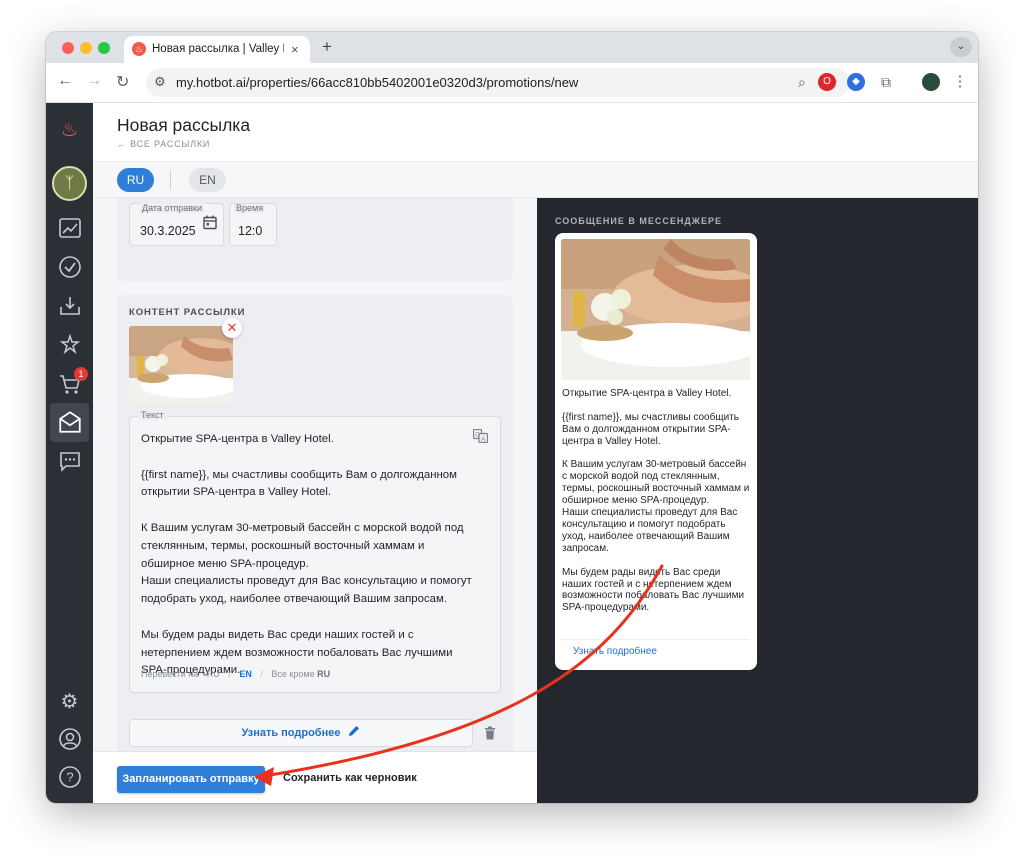 The image size is (1024, 864). Describe the element at coordinates (187, 312) in the screenshot. I see `content-section-title: КОНТЕНТ РАССЫЛКИ` at that location.